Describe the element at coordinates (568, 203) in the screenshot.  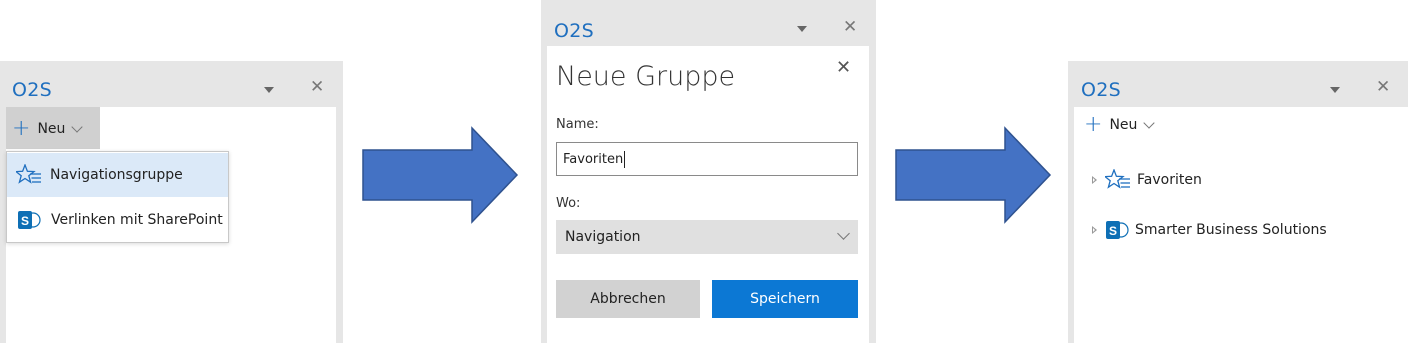
I see `where-label: Wo:` at that location.